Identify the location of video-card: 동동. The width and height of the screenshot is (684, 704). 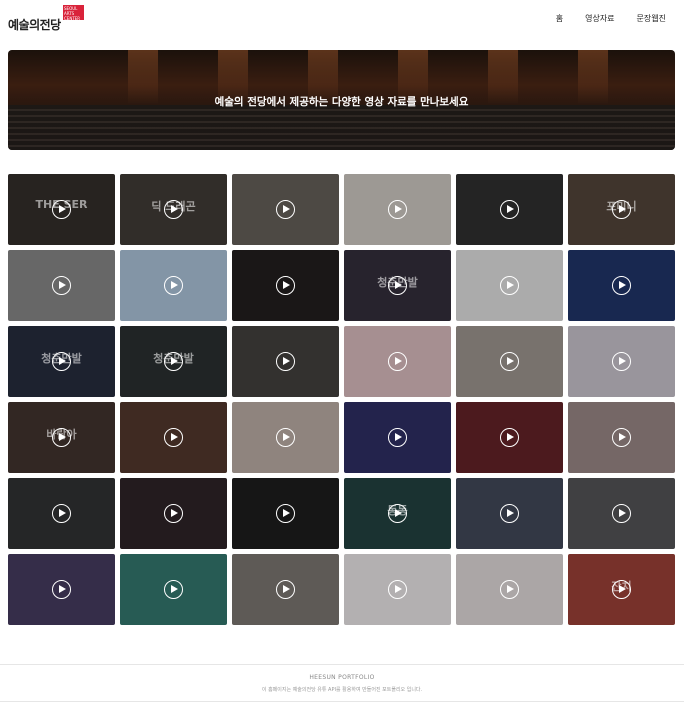
(397, 513).